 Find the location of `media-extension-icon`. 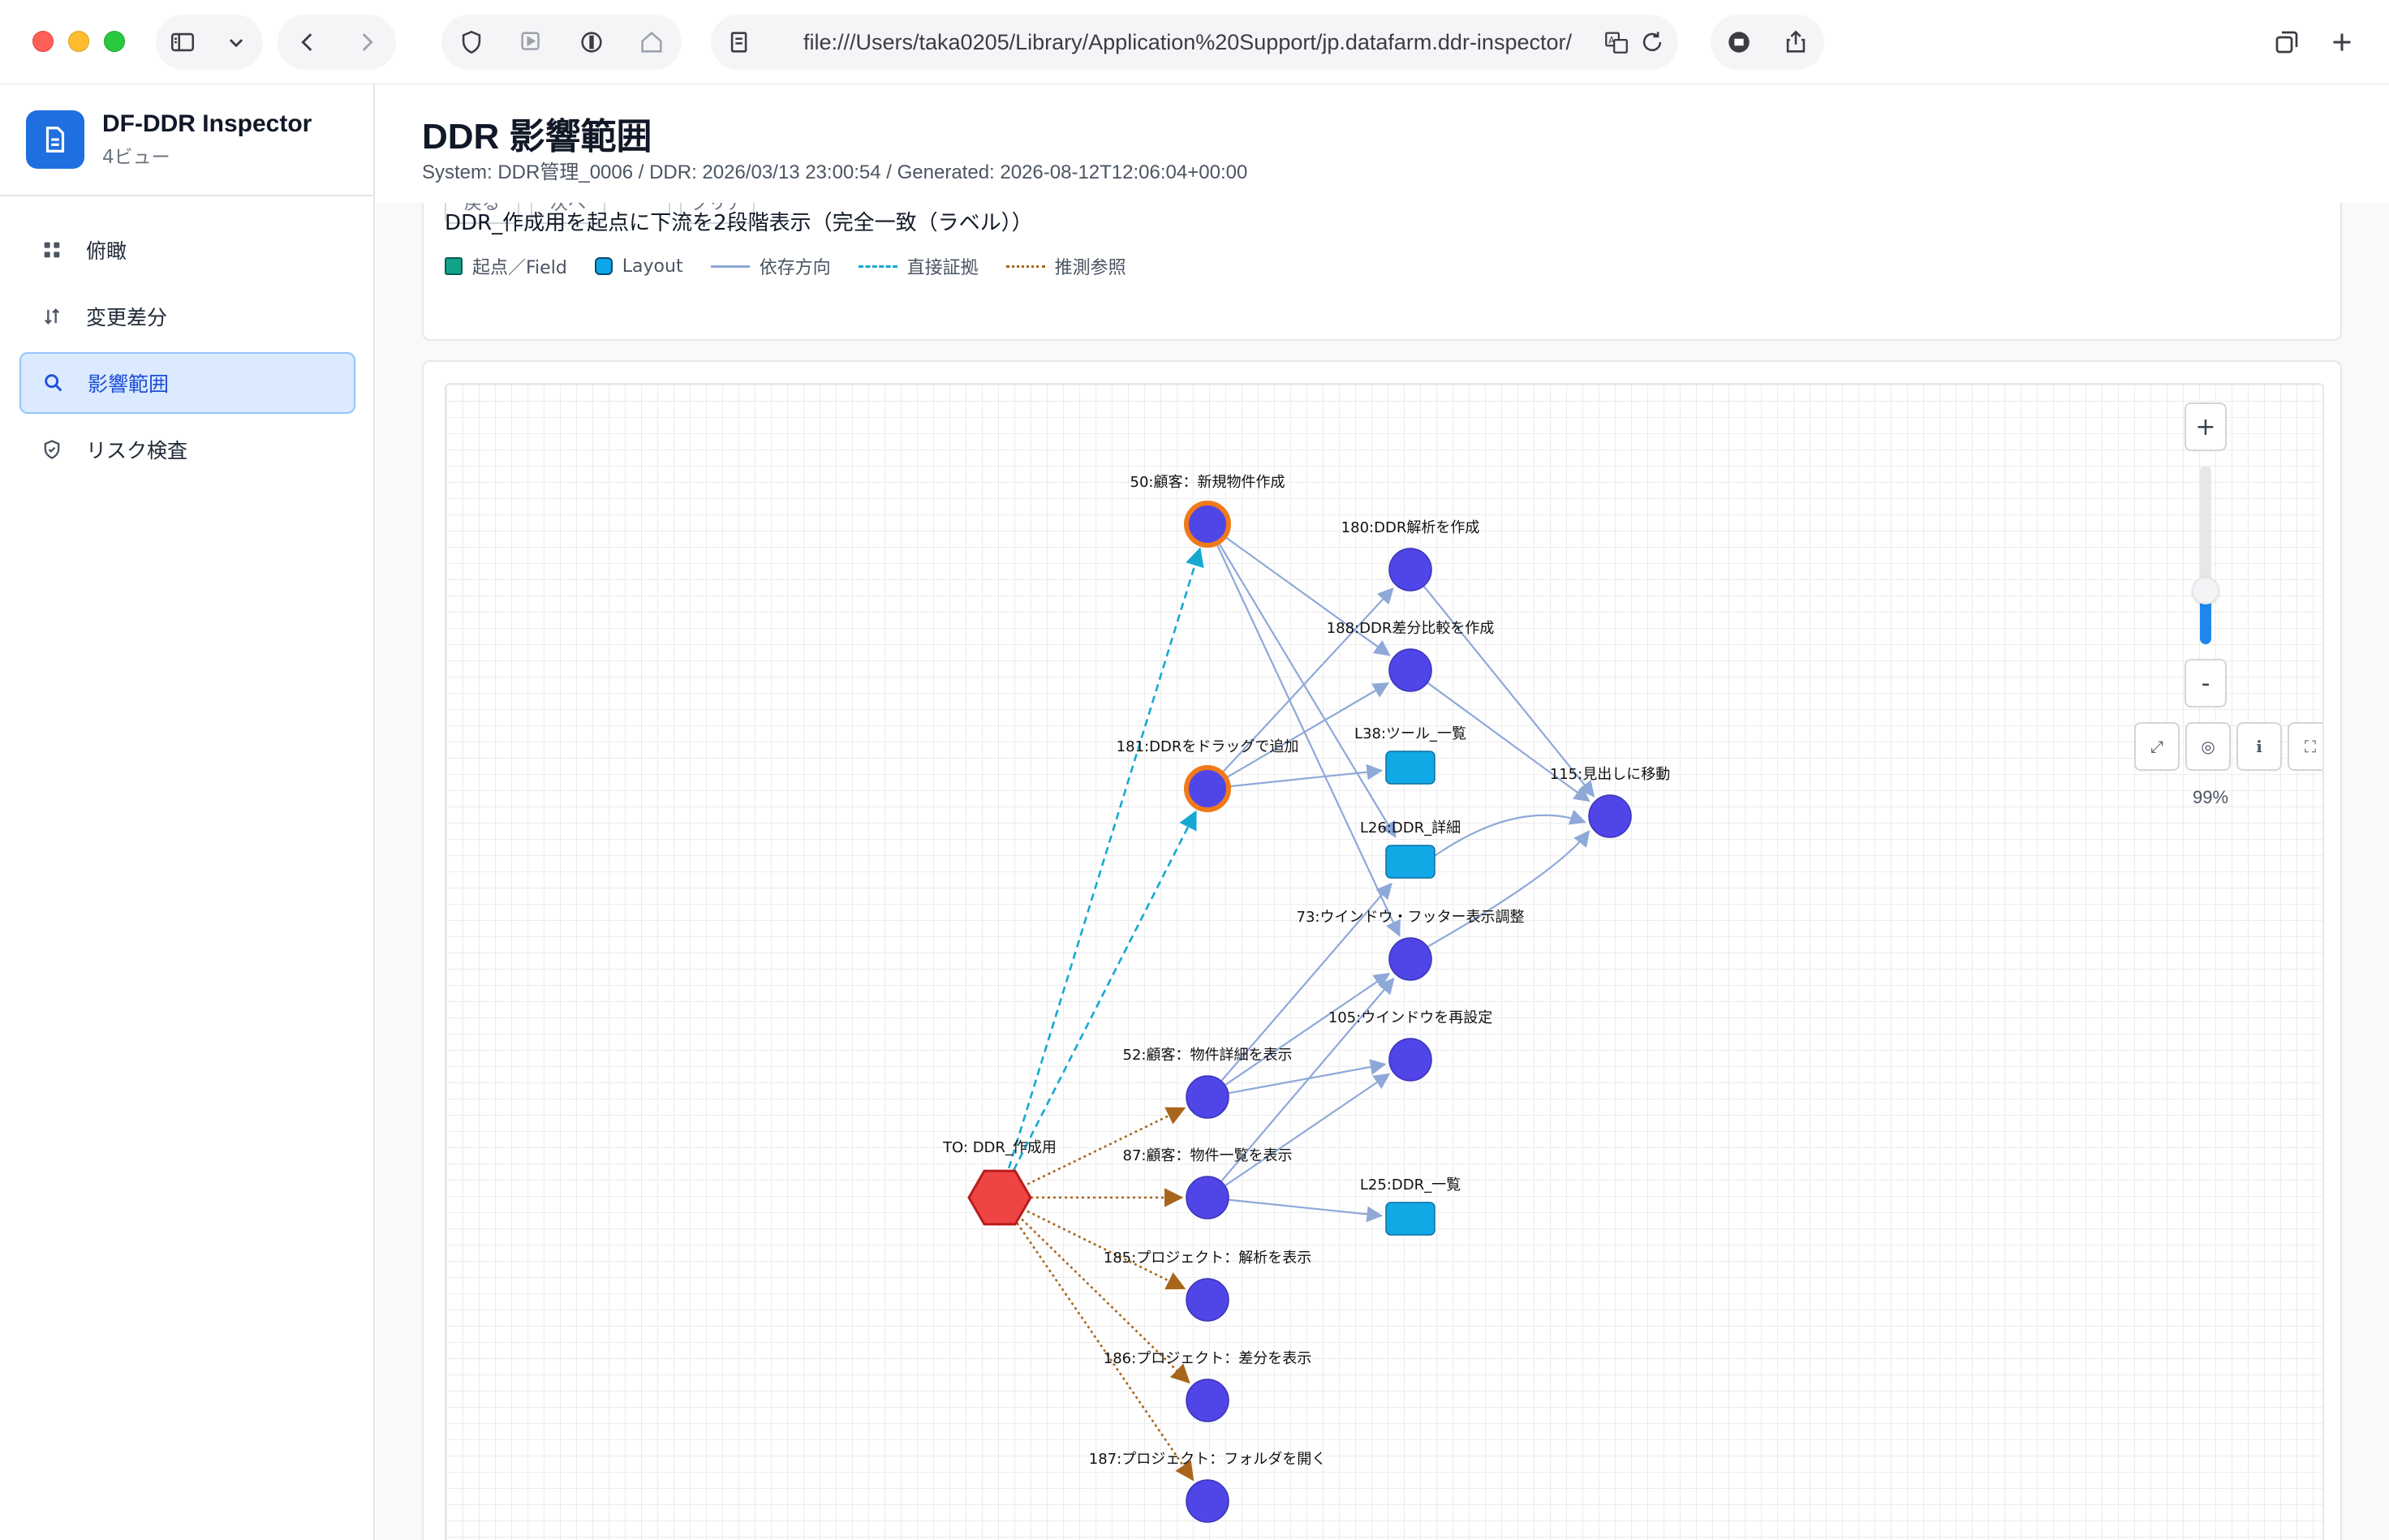

media-extension-icon is located at coordinates (531, 42).